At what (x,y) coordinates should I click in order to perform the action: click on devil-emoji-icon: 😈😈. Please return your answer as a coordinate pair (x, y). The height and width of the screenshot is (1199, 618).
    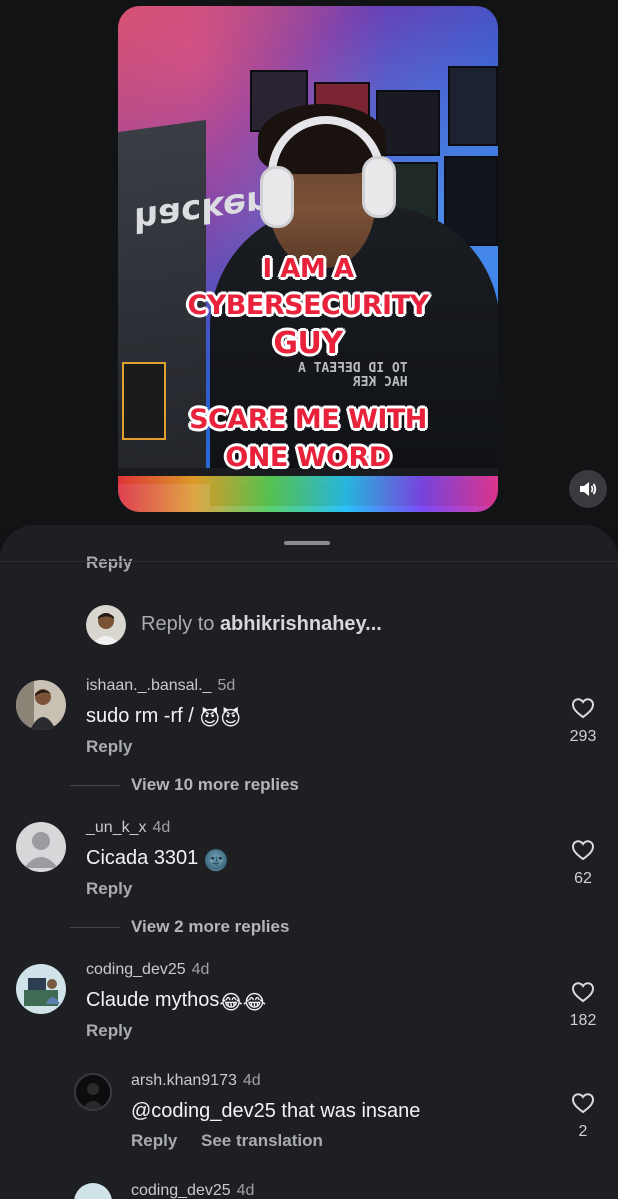
    Looking at the image, I should click on (220, 719).